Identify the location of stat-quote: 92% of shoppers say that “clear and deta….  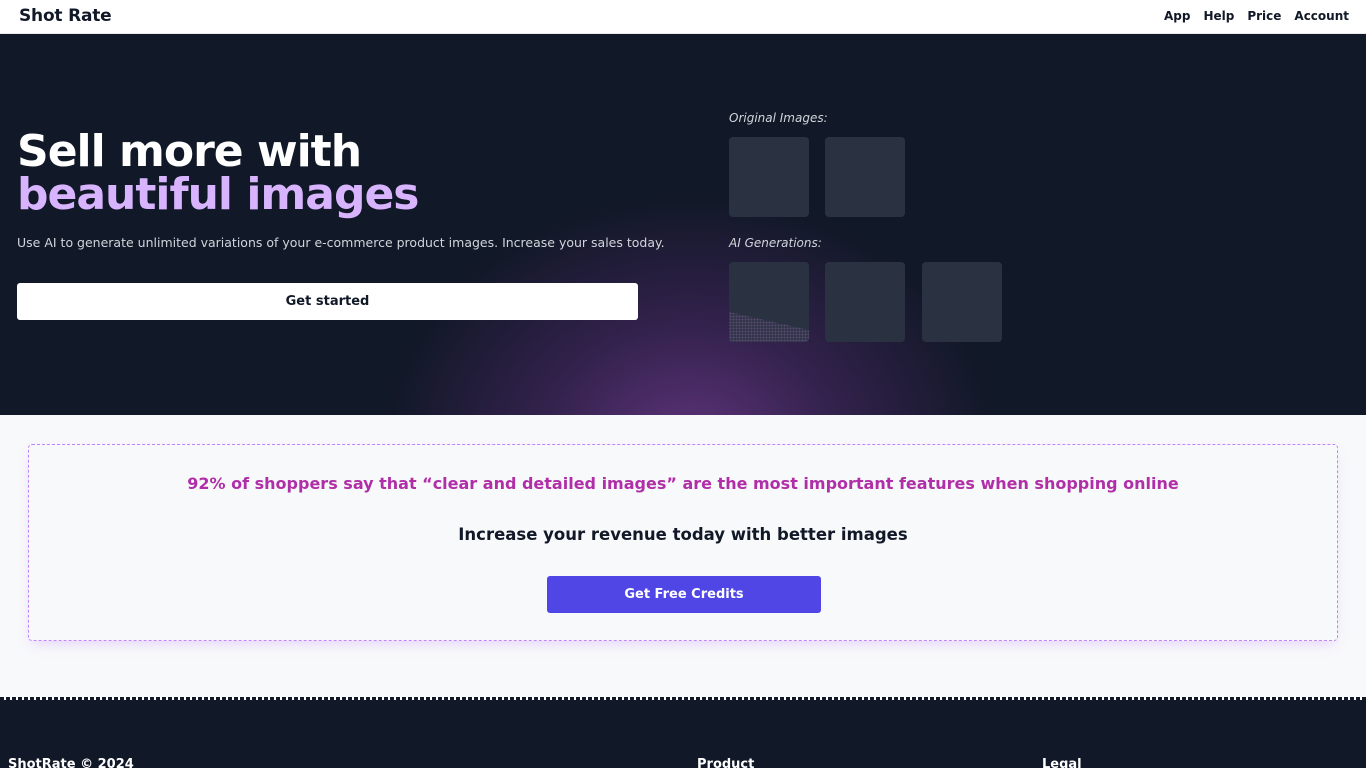
(683, 483).